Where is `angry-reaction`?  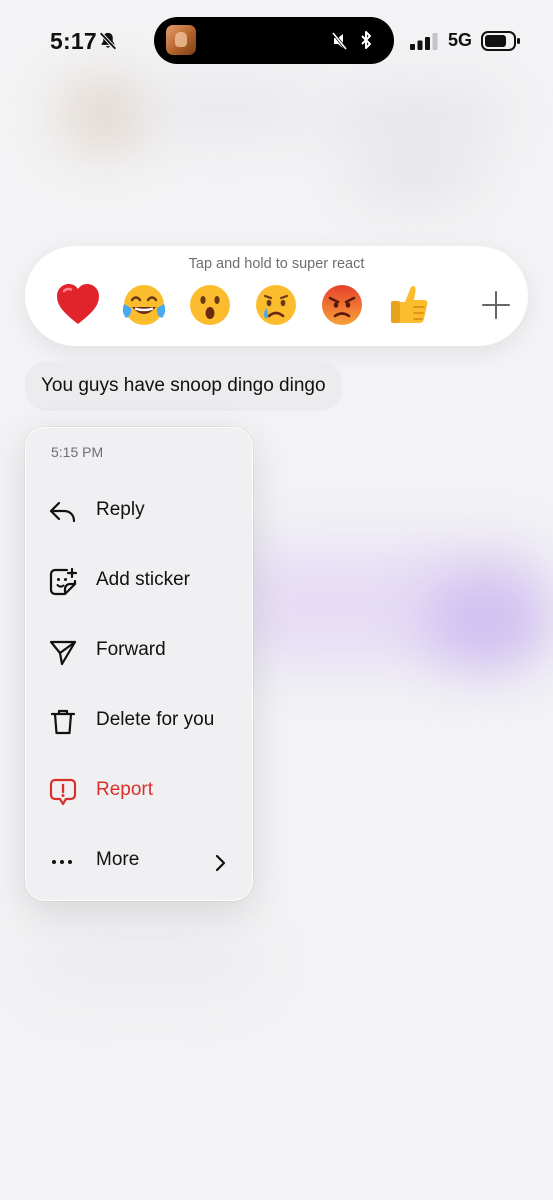 angry-reaction is located at coordinates (342, 305).